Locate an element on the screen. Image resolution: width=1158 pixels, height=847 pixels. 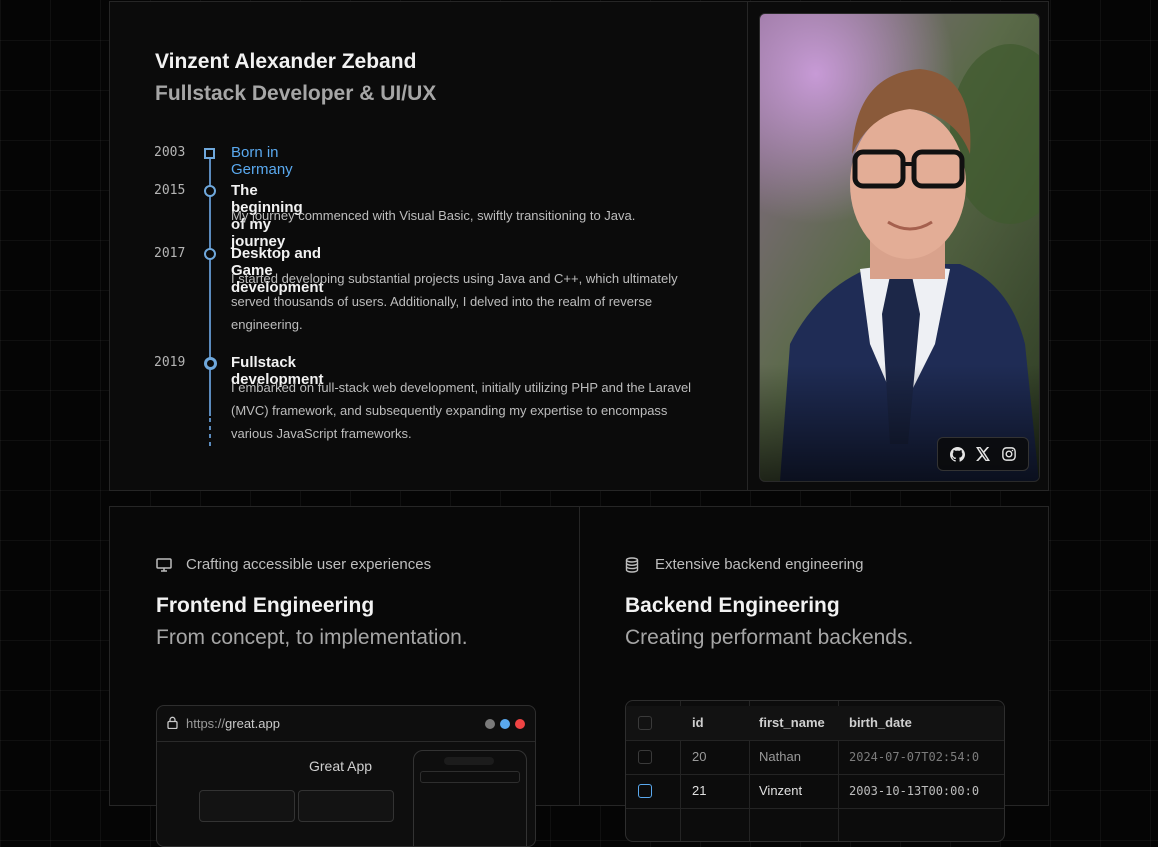
browser-url: https://great.app is located at coordinates (223, 724).